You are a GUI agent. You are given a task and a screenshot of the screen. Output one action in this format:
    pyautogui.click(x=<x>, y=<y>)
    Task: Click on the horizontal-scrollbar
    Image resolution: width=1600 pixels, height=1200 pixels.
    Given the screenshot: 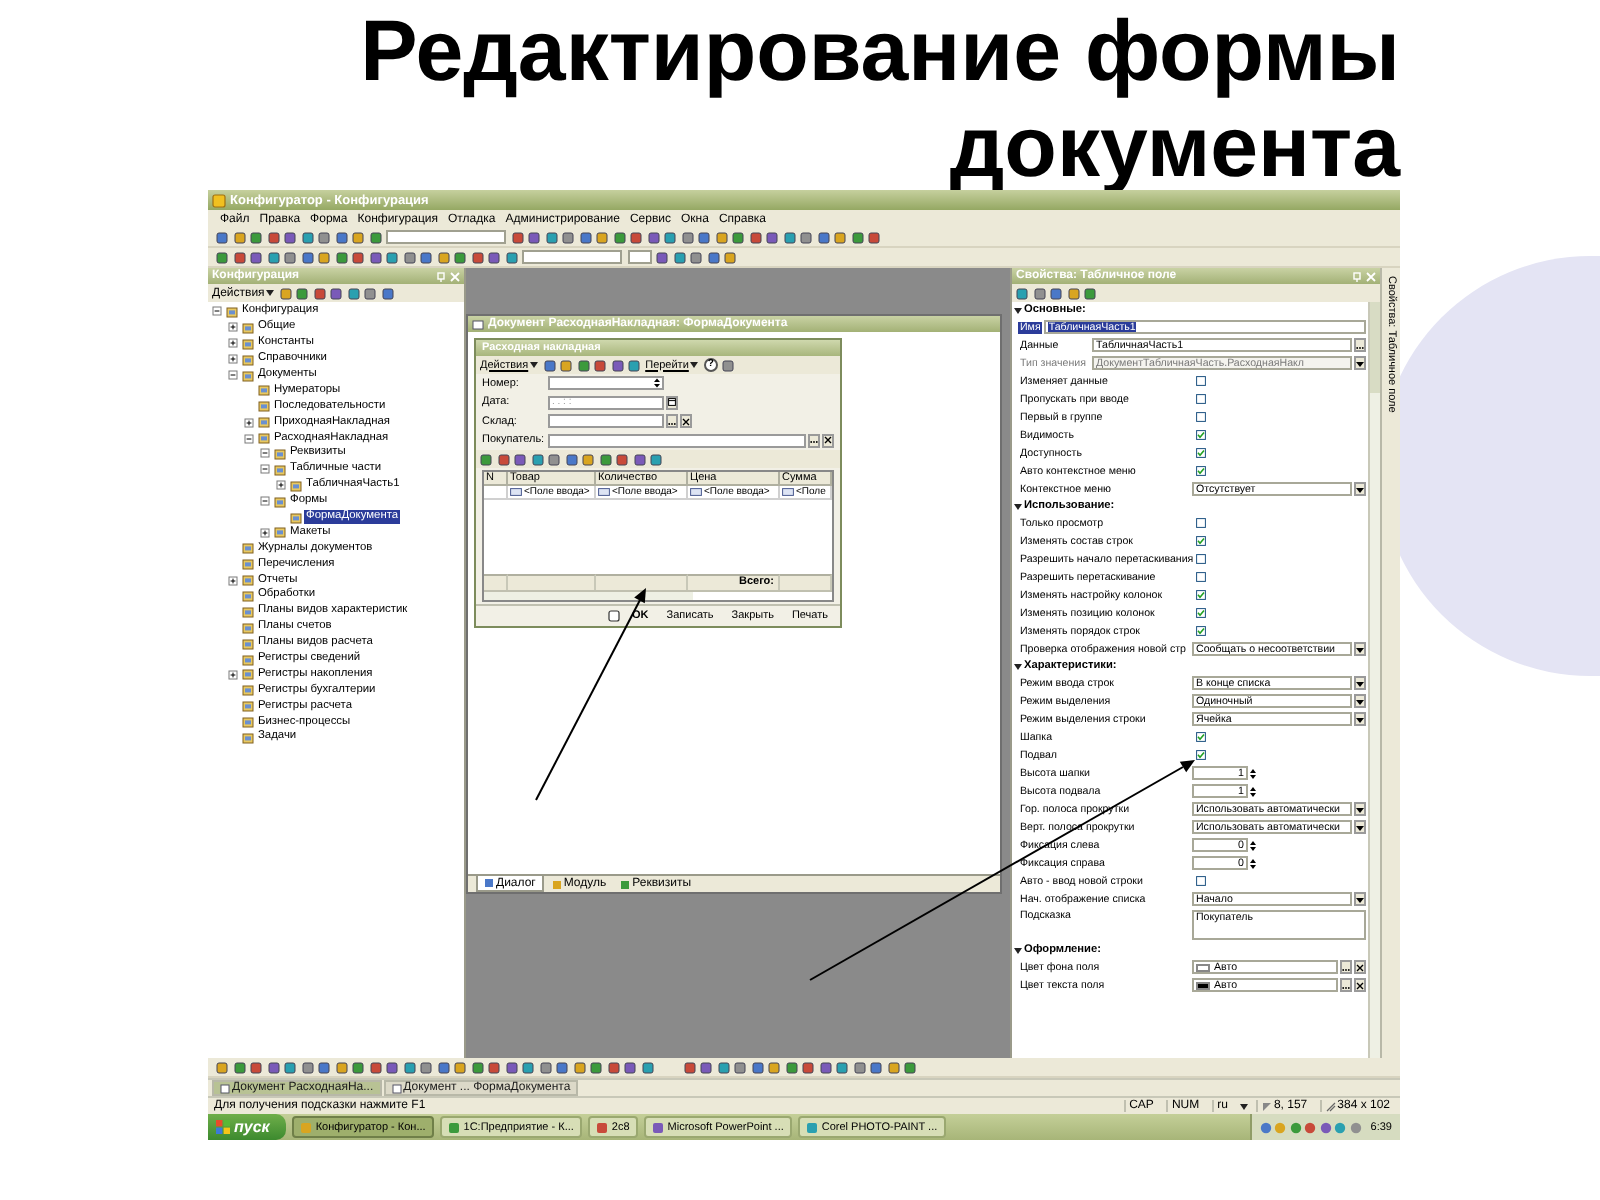 What is the action you would take?
    pyautogui.click(x=658, y=595)
    